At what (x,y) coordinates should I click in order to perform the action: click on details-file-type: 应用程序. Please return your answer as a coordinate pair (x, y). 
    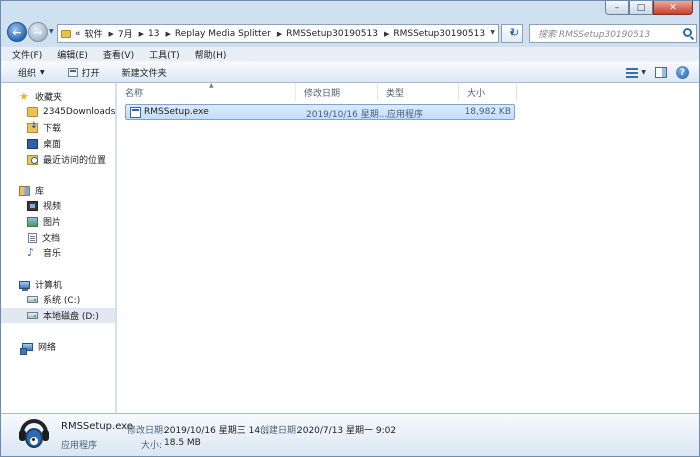
    Looking at the image, I should click on (79, 446).